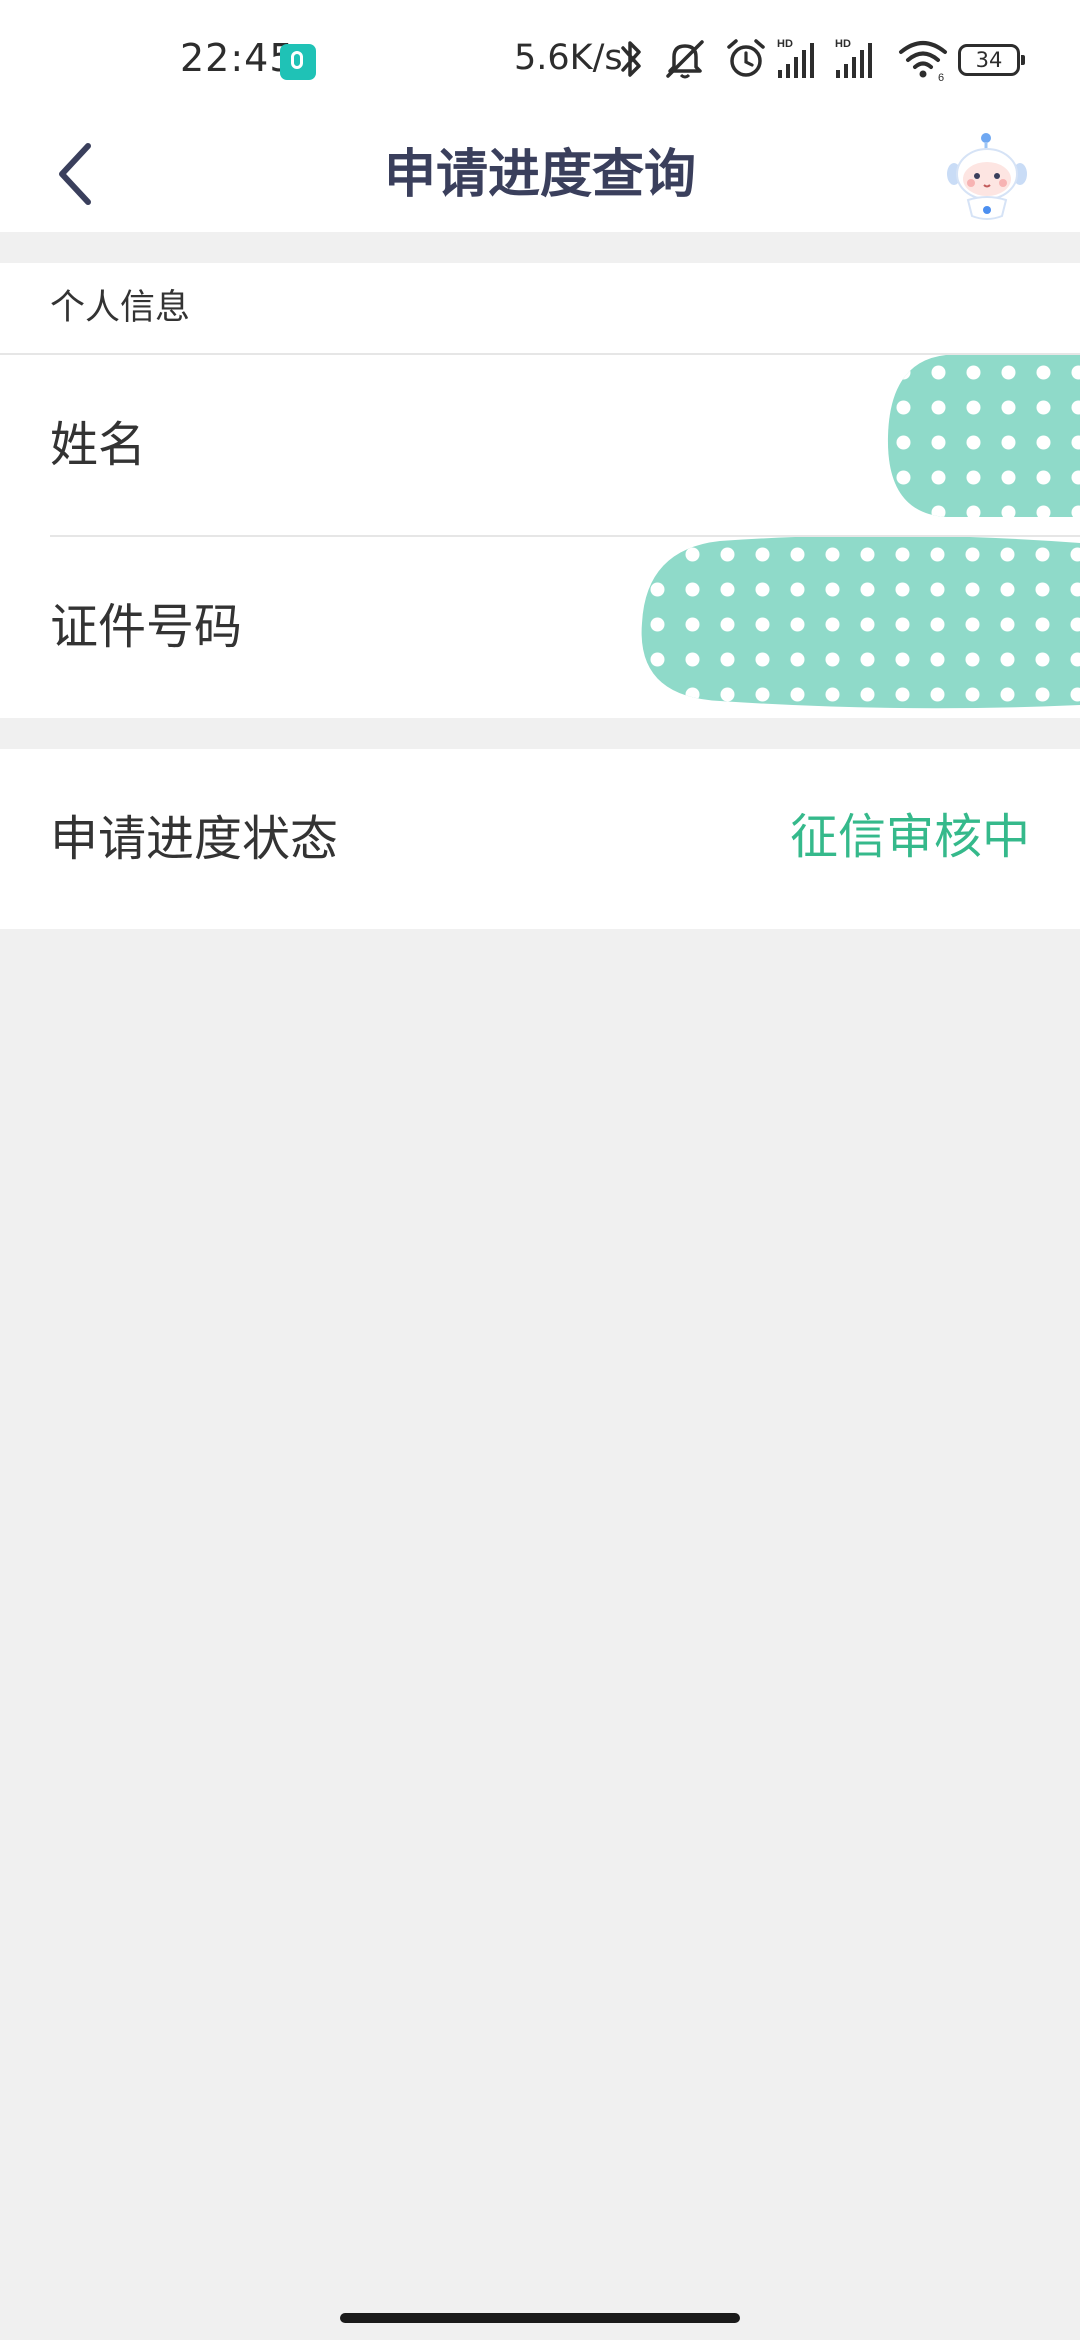 This screenshot has width=1080, height=2340. What do you see at coordinates (568, 58) in the screenshot?
I see `network-speed: 5.6K/s` at bounding box center [568, 58].